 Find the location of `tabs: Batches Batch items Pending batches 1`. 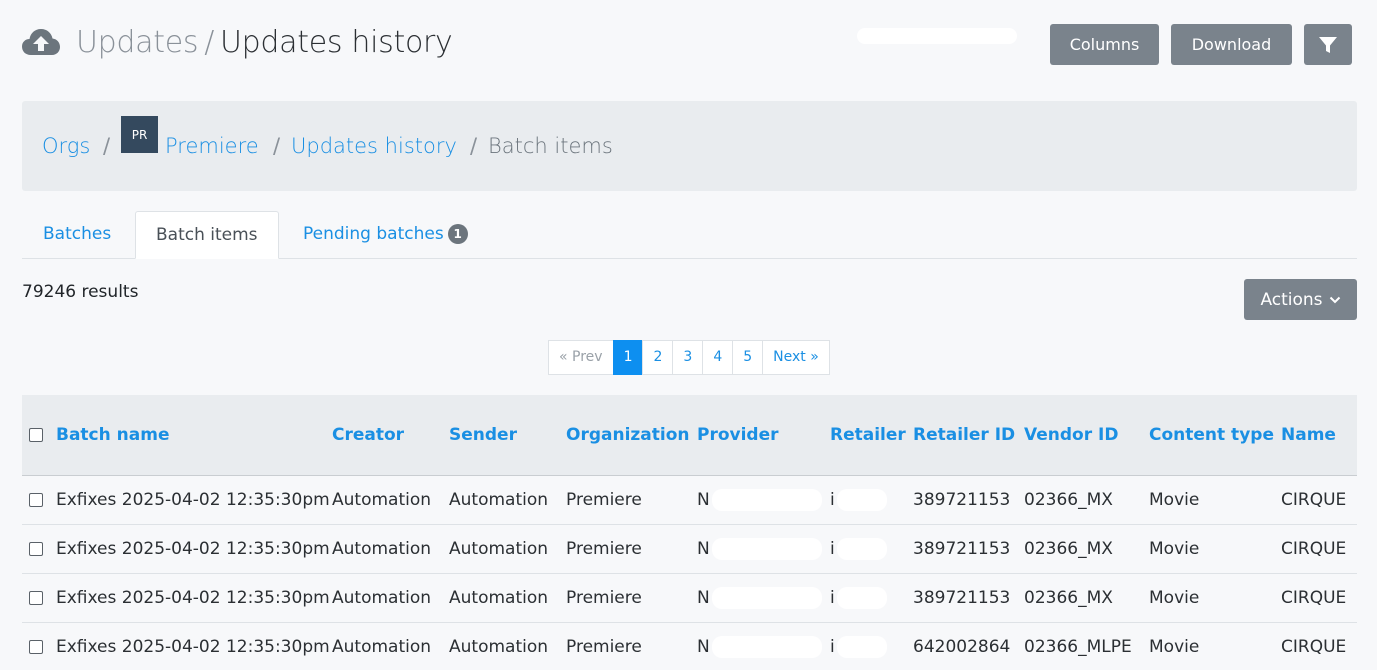

tabs: Batches Batch items Pending batches 1 is located at coordinates (689, 235).